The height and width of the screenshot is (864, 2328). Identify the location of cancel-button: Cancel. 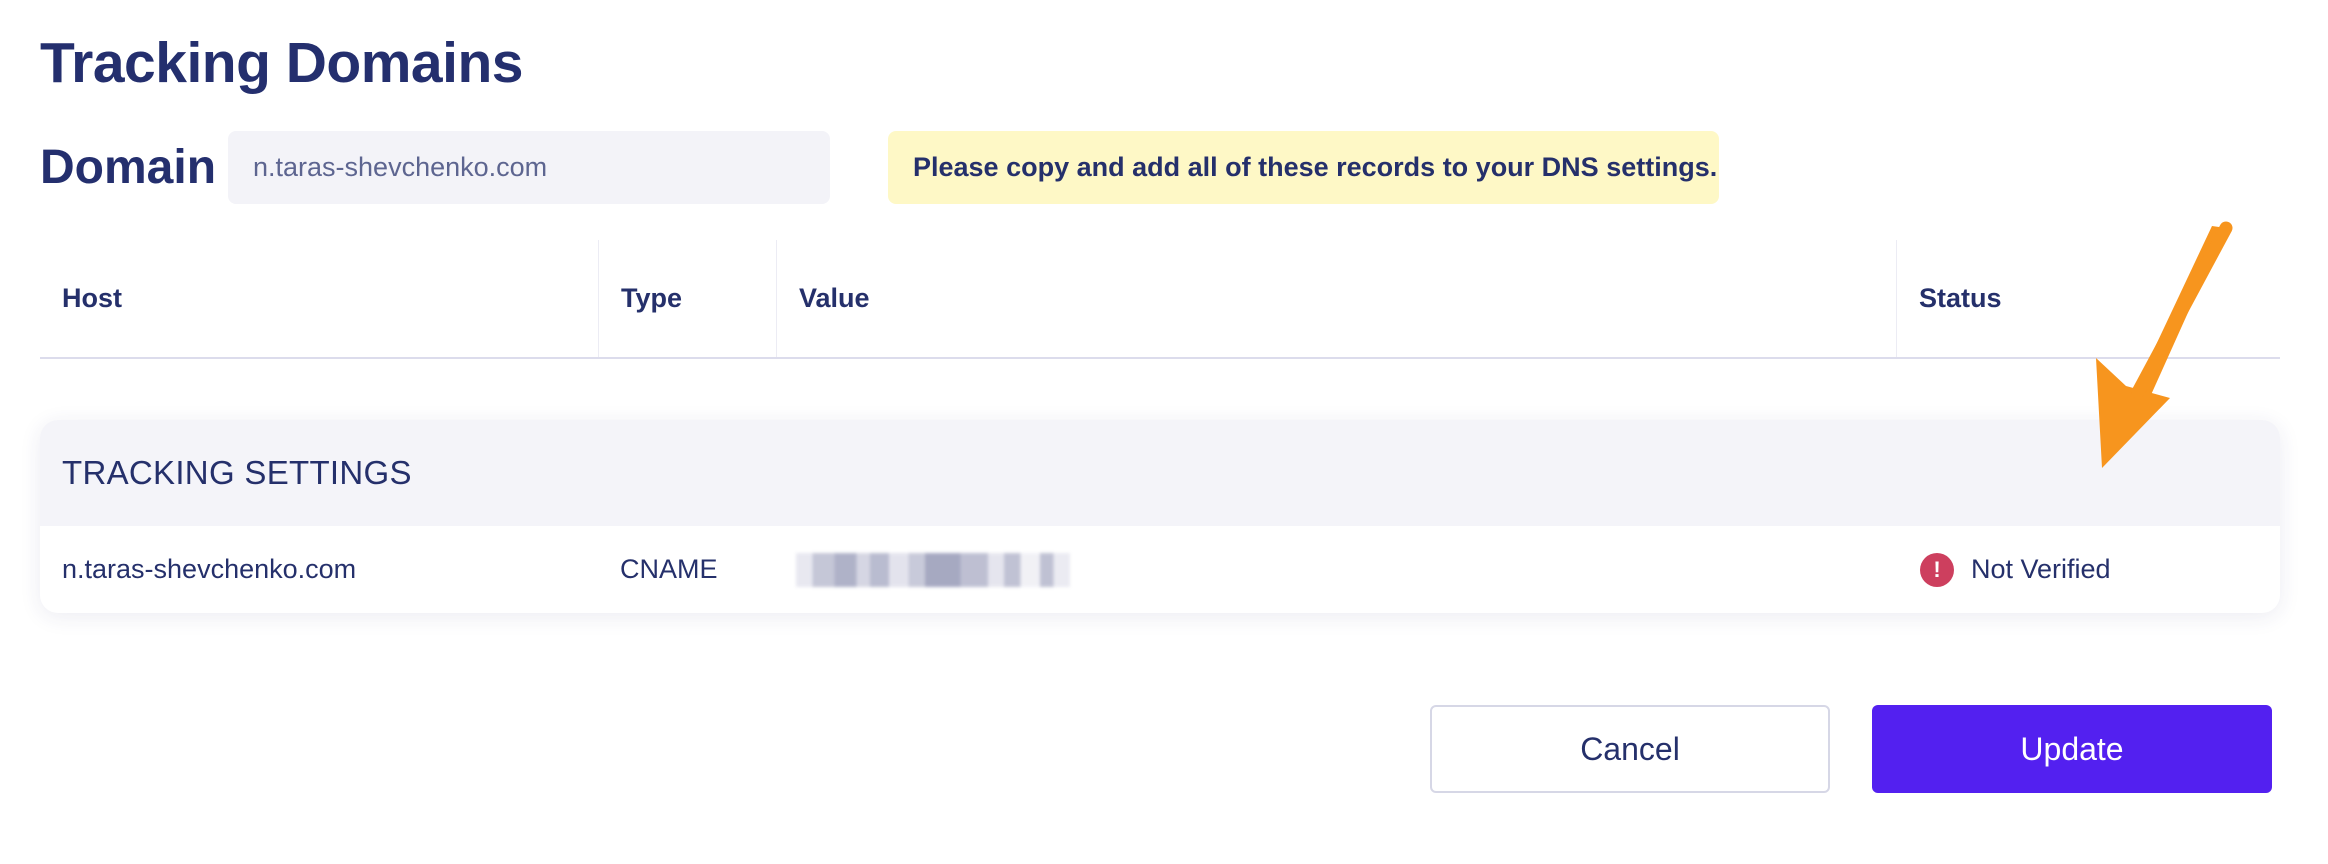
(1630, 749).